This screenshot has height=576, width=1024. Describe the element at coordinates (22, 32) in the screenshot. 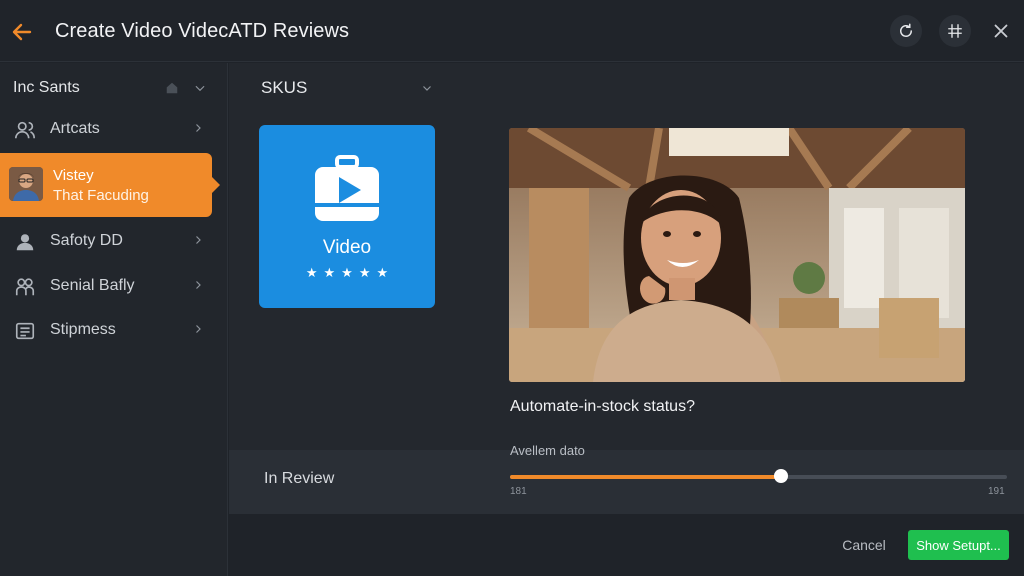

I see `back-arrow-icon` at that location.